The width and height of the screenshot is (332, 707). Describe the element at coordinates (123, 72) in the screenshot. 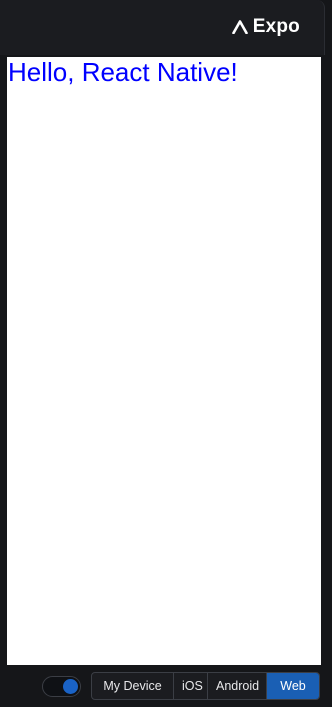

I see `hello-text: Hello, React Native!` at that location.